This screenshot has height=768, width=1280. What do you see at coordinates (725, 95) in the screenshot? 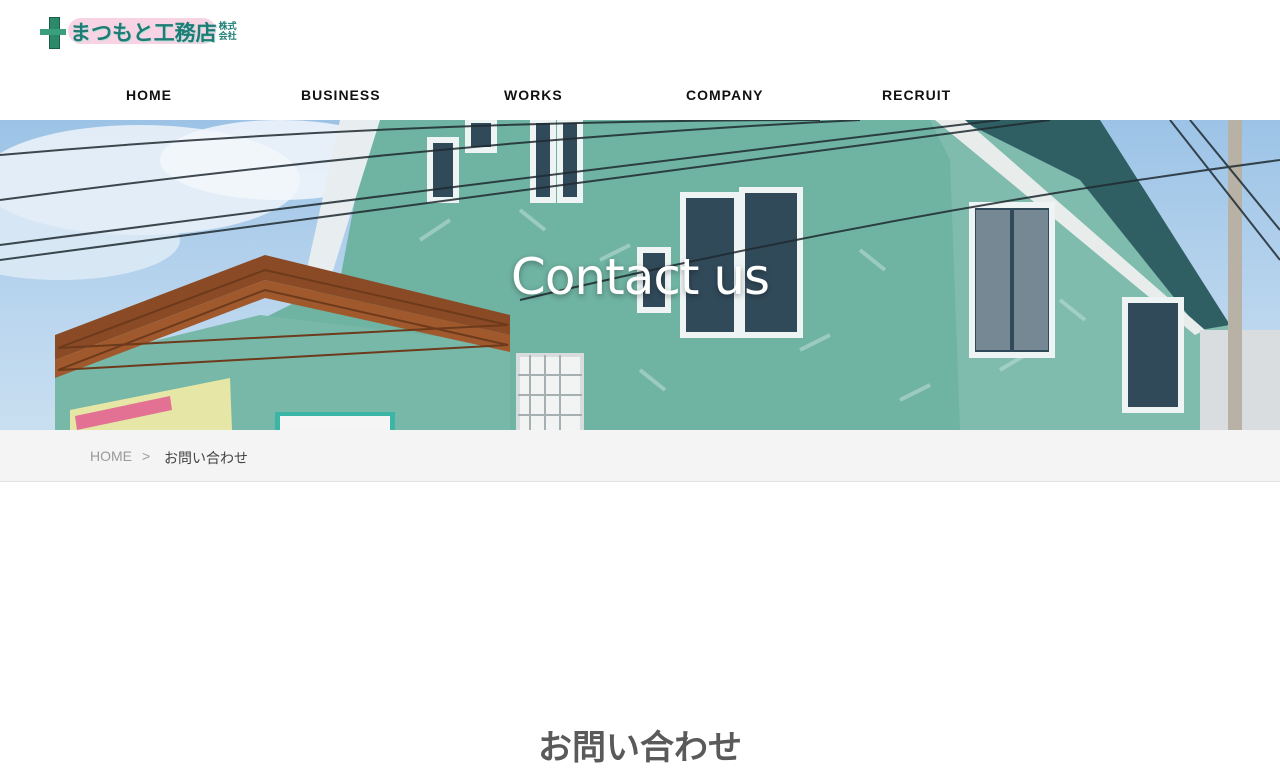
I see `nav-item-company: COMPANY` at bounding box center [725, 95].